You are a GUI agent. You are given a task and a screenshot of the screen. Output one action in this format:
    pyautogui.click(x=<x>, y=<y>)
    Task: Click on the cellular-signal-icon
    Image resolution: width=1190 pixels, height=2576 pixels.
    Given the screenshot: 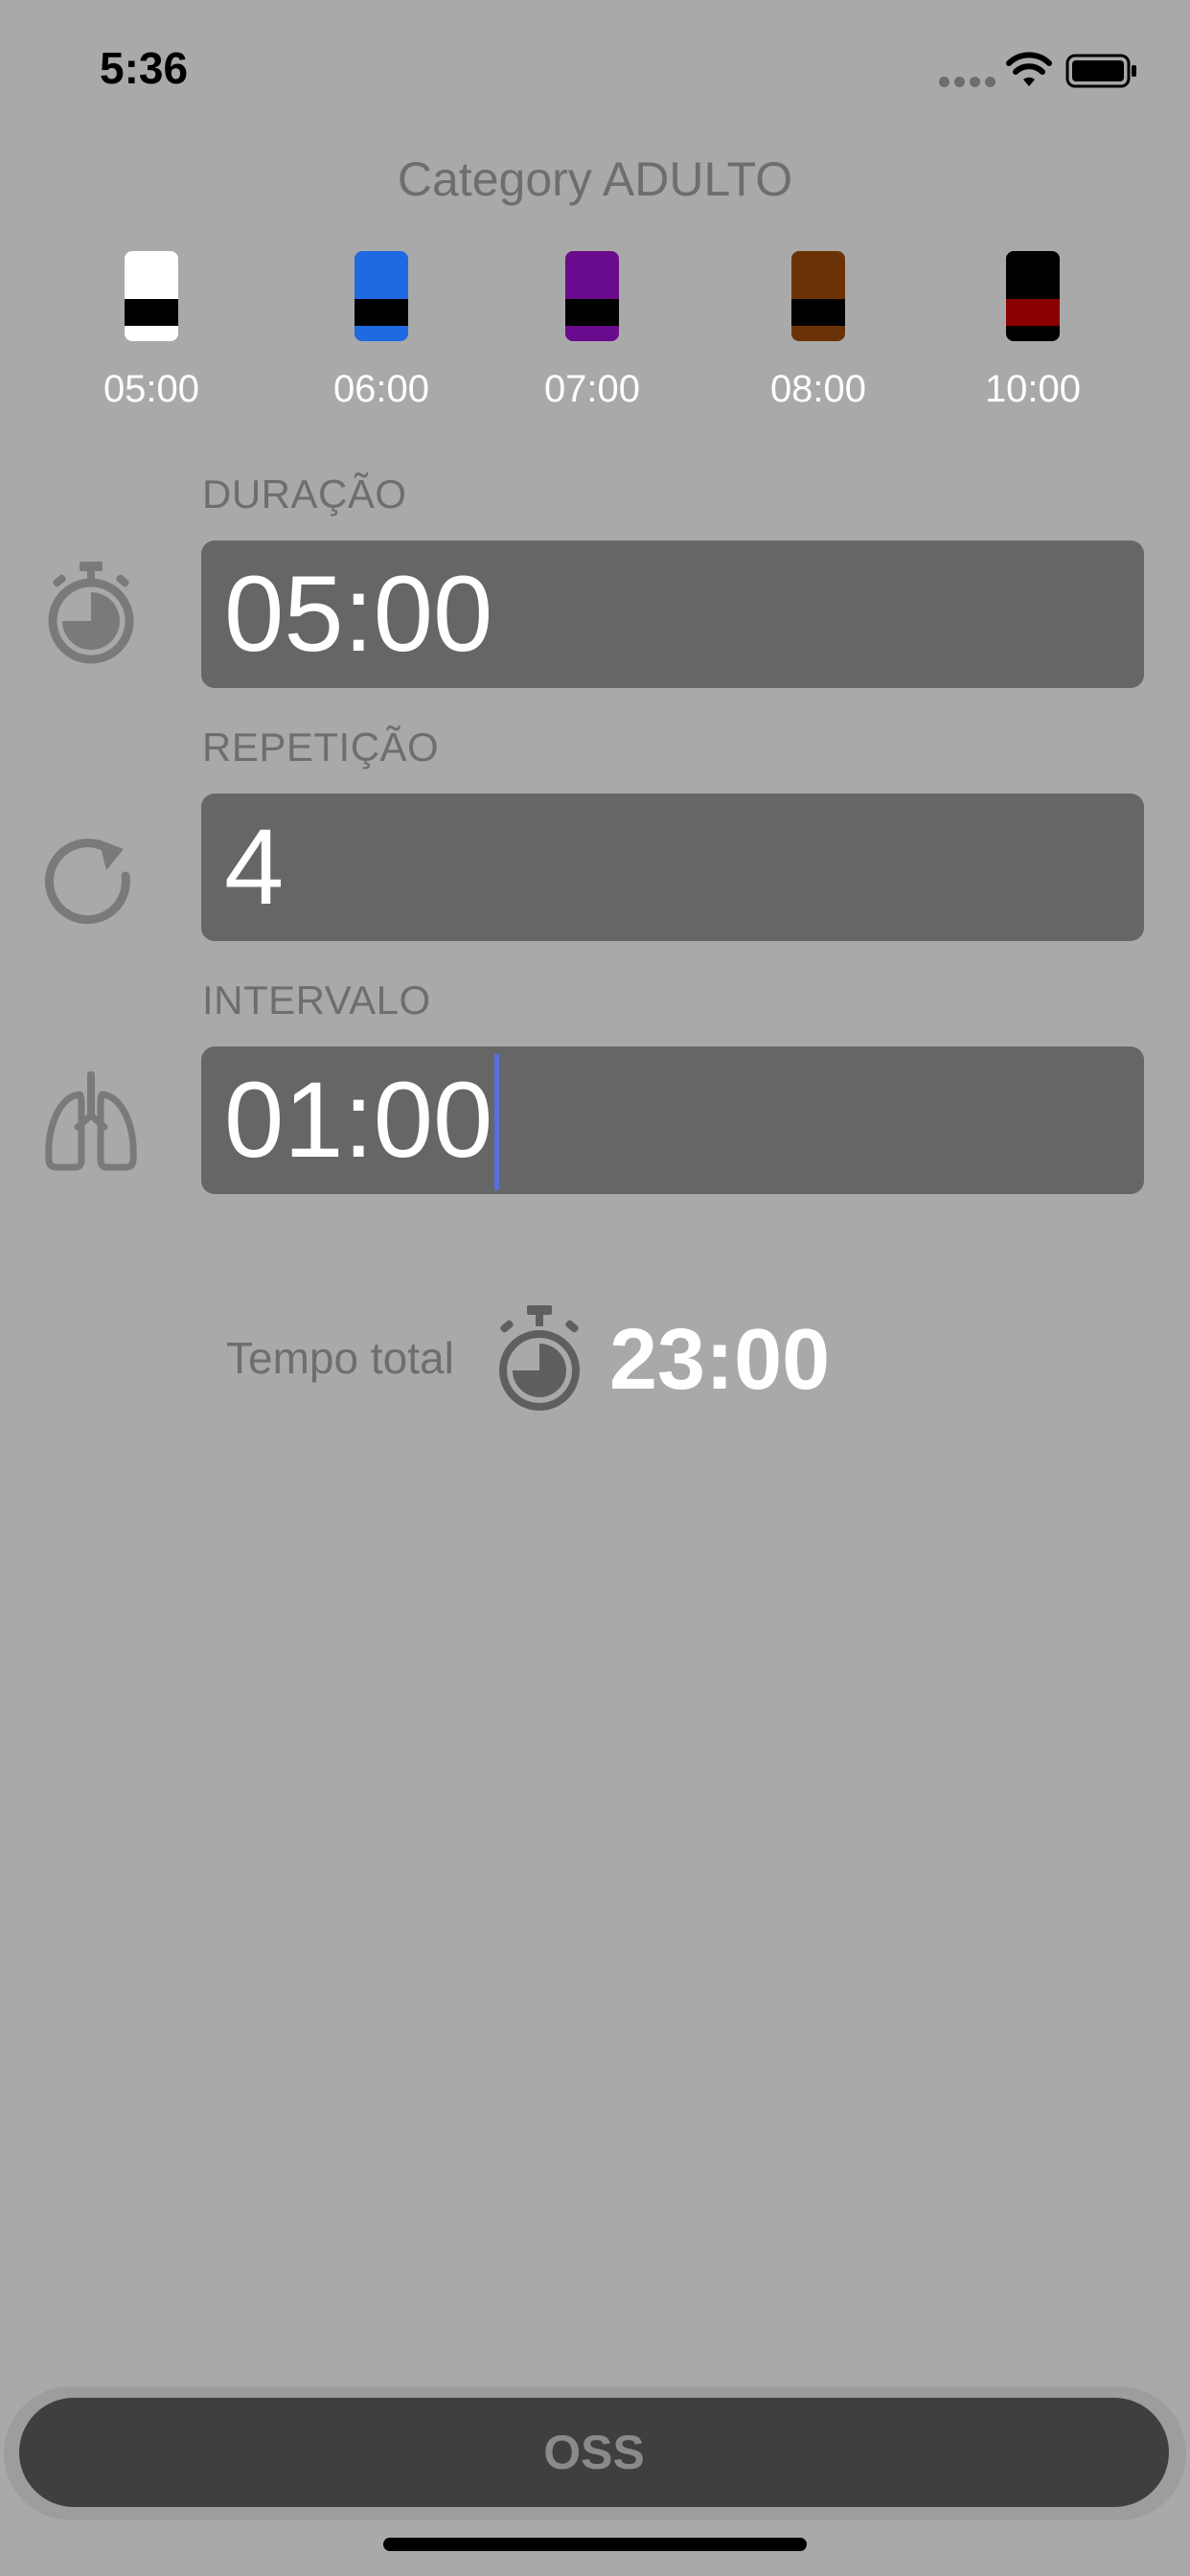 What is the action you would take?
    pyautogui.click(x=974, y=81)
    